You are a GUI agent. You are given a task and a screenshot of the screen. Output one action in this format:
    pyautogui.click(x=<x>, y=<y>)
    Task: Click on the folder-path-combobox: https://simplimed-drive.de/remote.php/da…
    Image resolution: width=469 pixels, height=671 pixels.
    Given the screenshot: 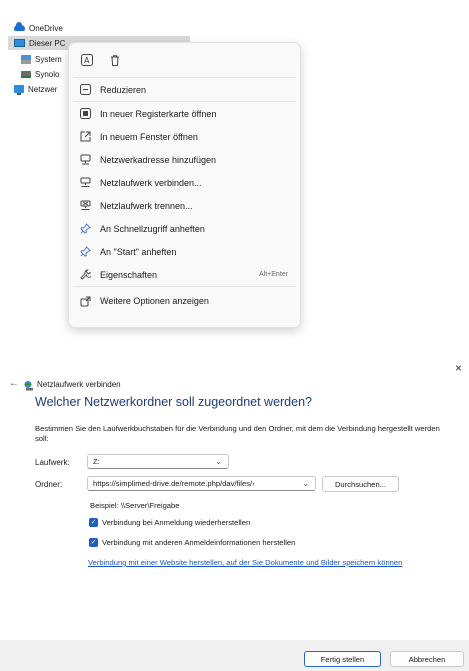 What is the action you would take?
    pyautogui.click(x=201, y=483)
    